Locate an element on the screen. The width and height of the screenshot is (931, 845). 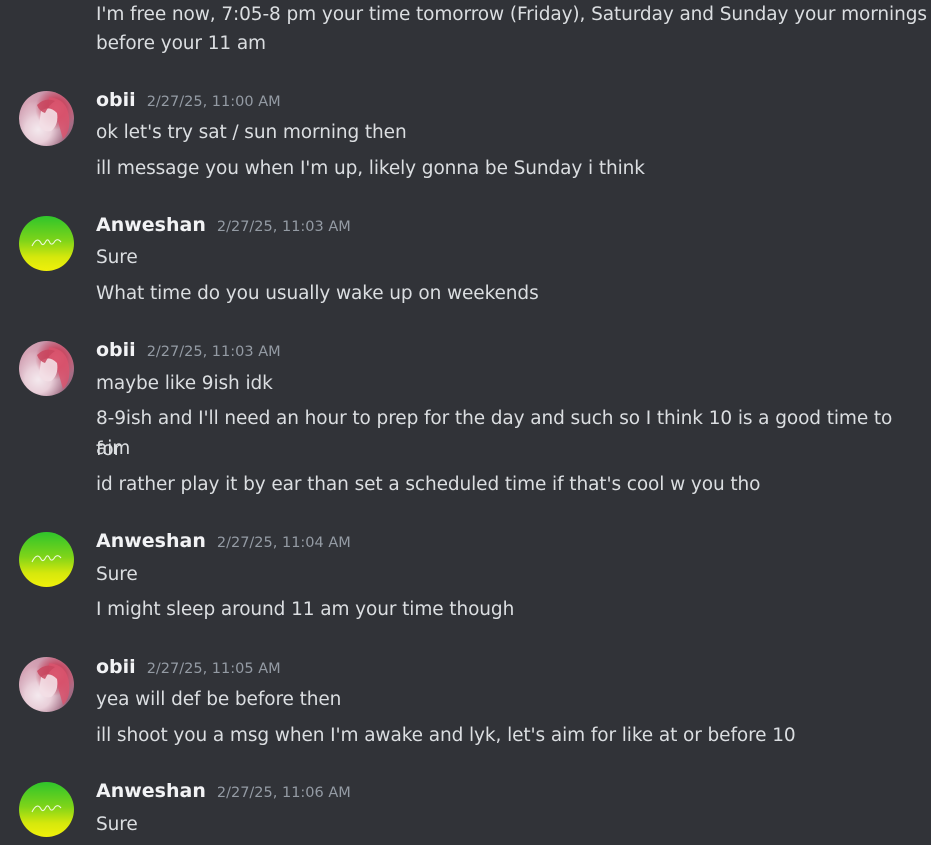
message-timestamp: 2/27/25, 11:05 AM is located at coordinates (214, 669).